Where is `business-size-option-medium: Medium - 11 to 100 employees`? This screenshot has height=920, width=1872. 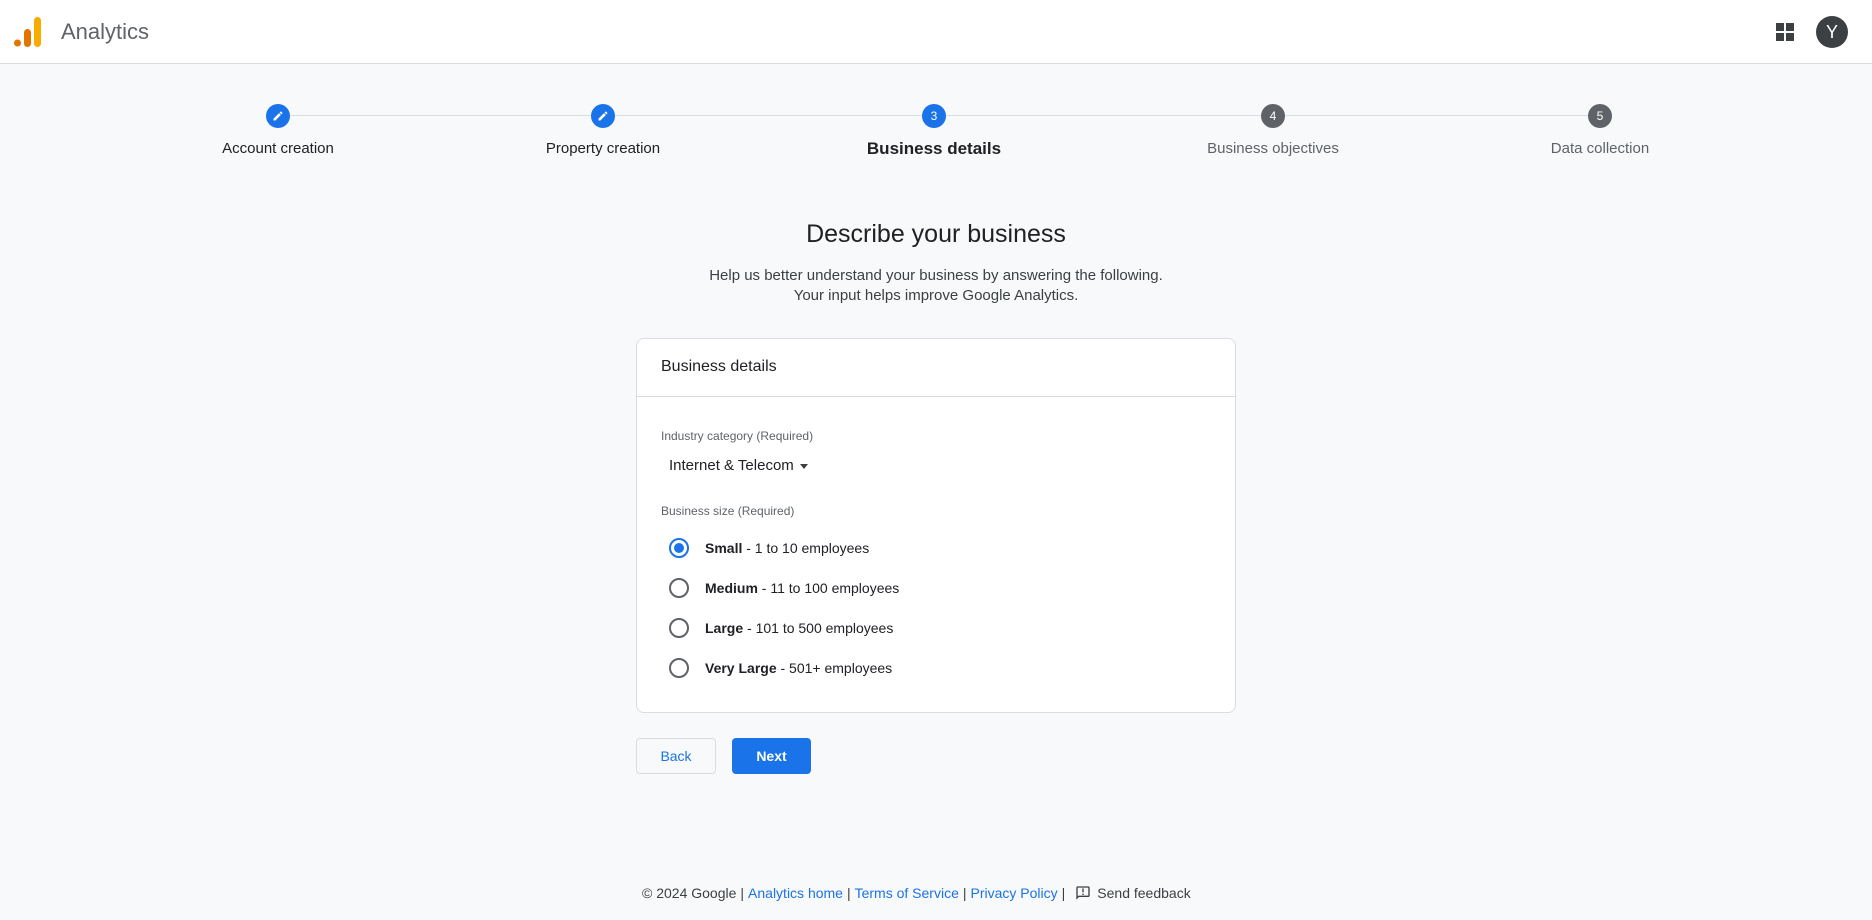
business-size-option-medium: Medium - 11 to 100 employees is located at coordinates (784, 588).